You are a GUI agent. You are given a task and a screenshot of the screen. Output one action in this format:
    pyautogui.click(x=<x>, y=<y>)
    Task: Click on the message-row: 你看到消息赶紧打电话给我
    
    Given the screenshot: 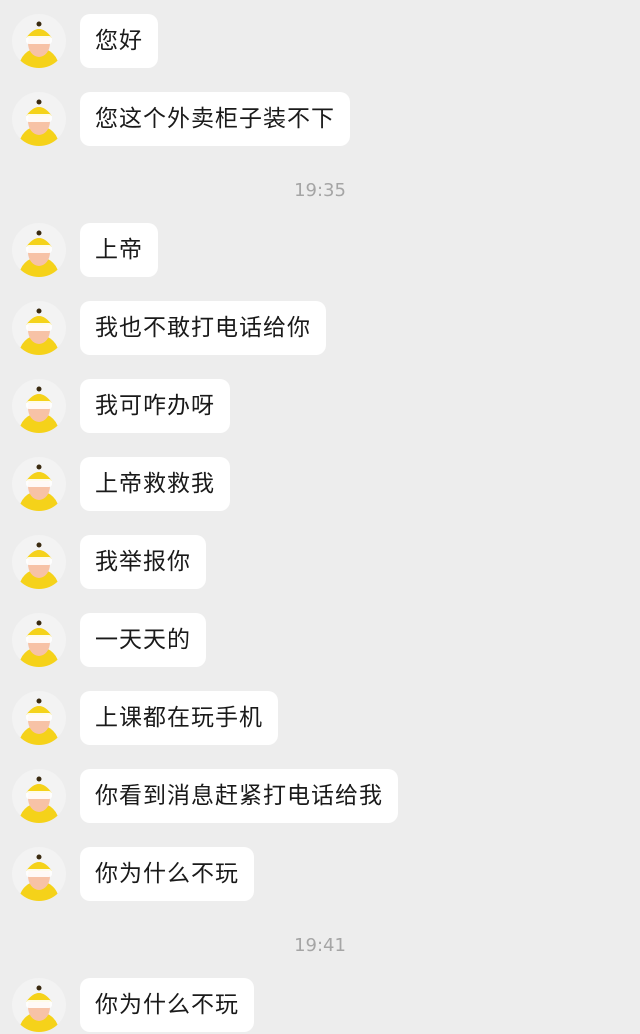 What is the action you would take?
    pyautogui.click(x=320, y=797)
    